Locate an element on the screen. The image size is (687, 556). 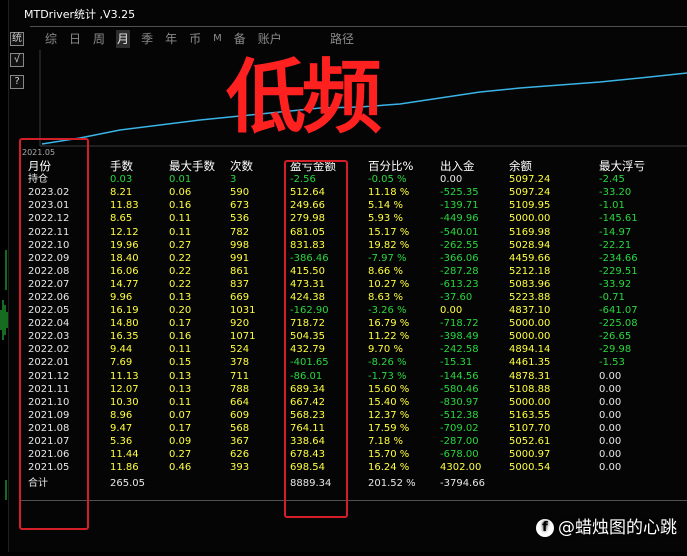
cell-deposit: -540.01 is located at coordinates (459, 232).